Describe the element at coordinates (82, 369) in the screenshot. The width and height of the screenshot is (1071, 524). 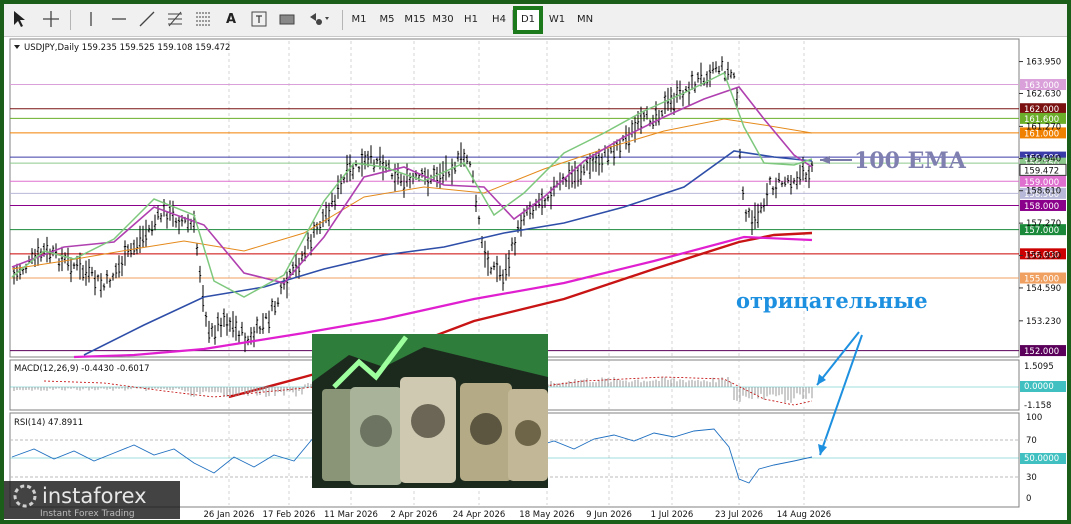
I see `macd-header: MACD(12,26,9) -0.4430 -0.6017` at that location.